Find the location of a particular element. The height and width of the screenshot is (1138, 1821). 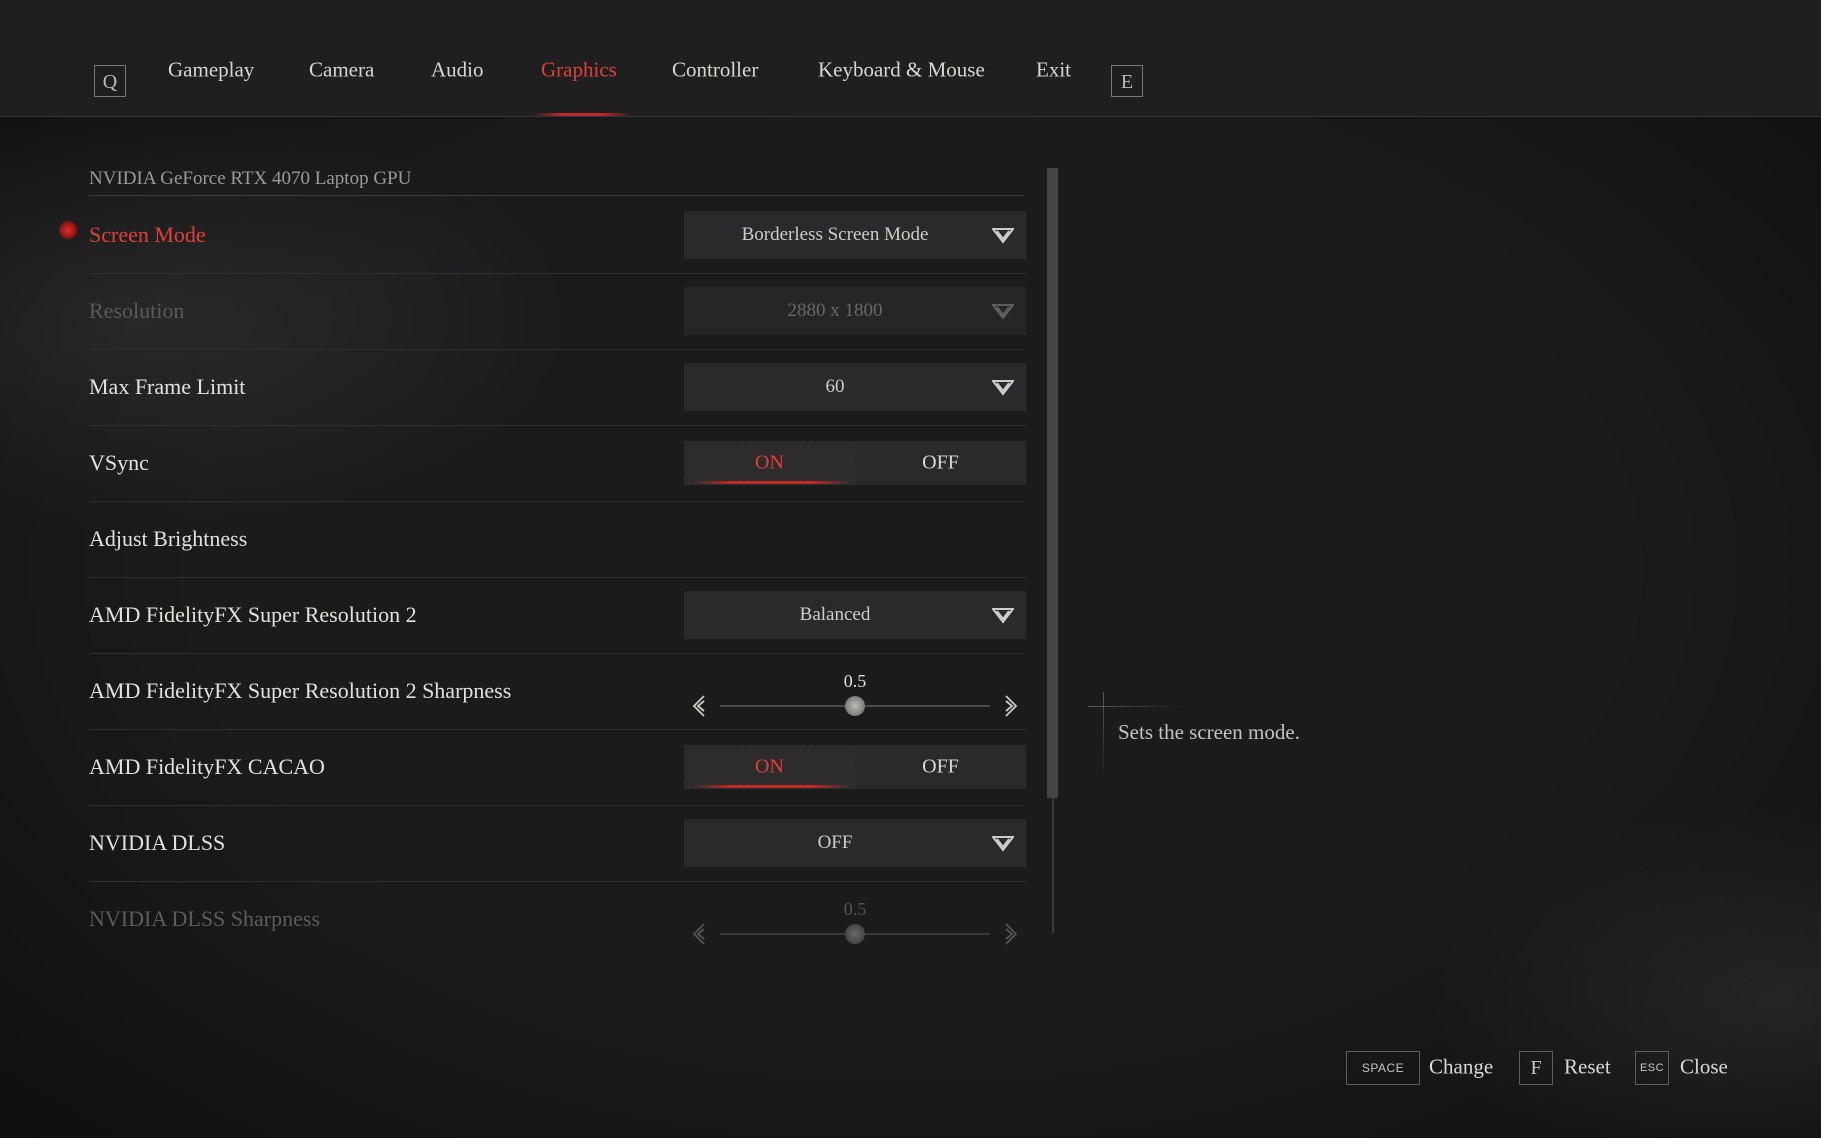

dropdown-value: OFF is located at coordinates (835, 842).